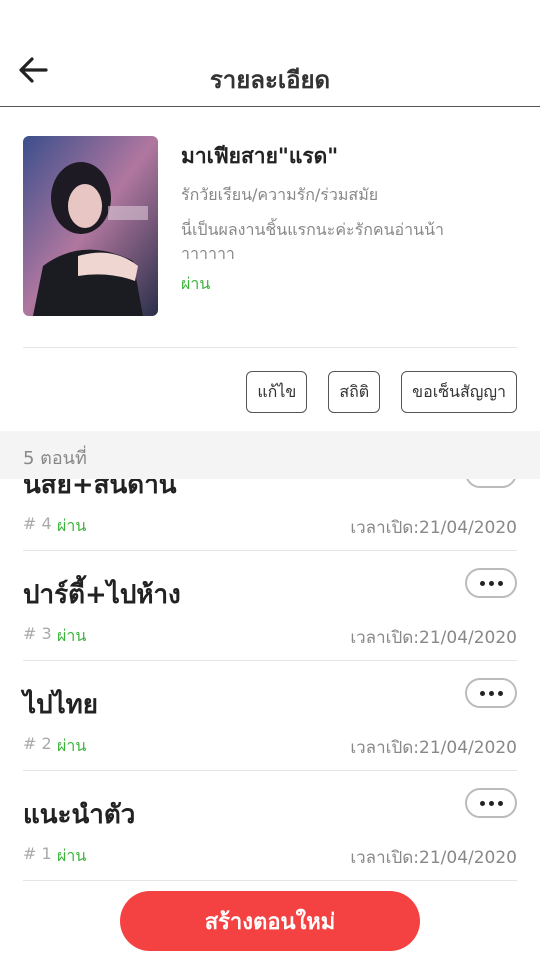 The height and width of the screenshot is (960, 540). Describe the element at coordinates (37, 523) in the screenshot. I see `episode-number: # 4` at that location.